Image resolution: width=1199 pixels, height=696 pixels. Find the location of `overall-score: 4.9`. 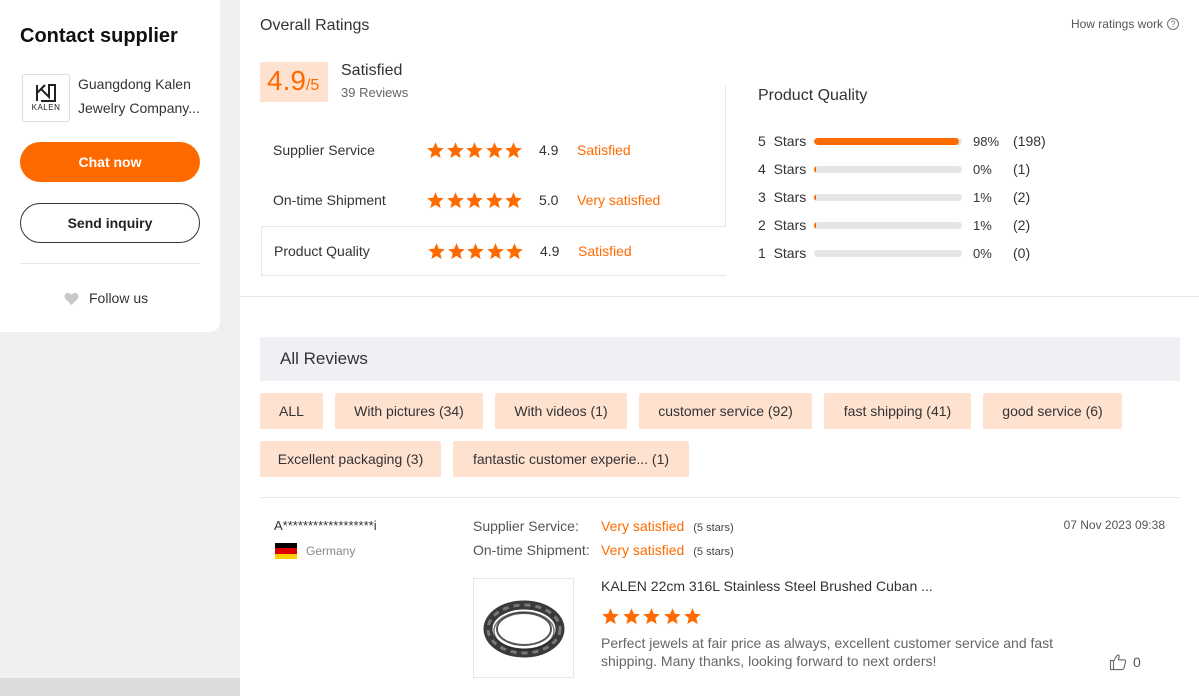

overall-score: 4.9 is located at coordinates (286, 80).